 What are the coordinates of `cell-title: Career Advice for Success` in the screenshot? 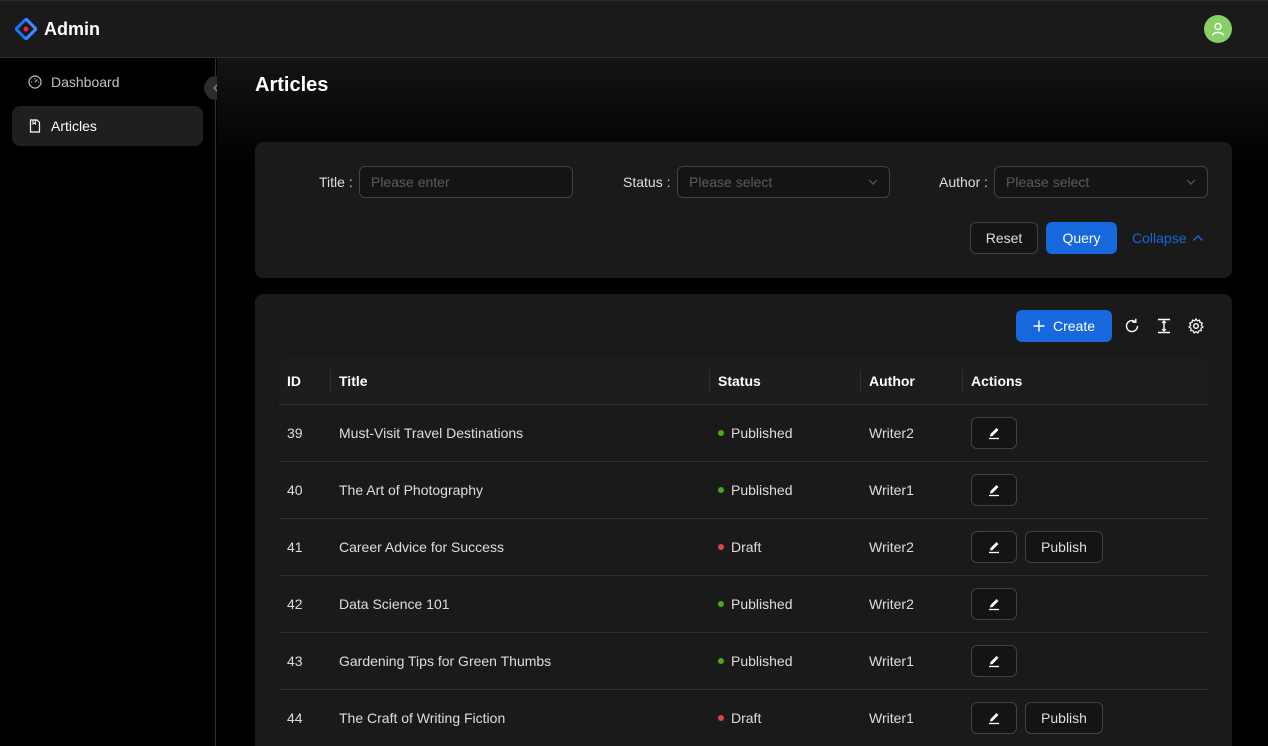 It's located at (421, 547).